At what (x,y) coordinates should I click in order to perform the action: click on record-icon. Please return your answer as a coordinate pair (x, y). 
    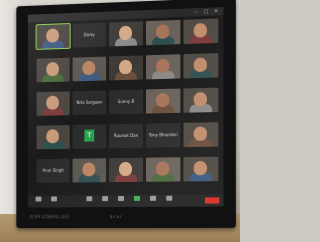
    Looking at the image, I should click on (153, 198).